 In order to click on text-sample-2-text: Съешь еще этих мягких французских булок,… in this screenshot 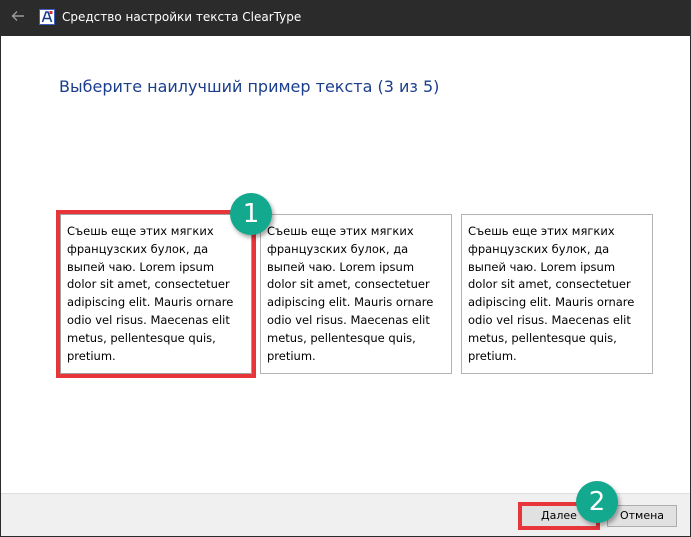, I will do `click(350, 293)`.